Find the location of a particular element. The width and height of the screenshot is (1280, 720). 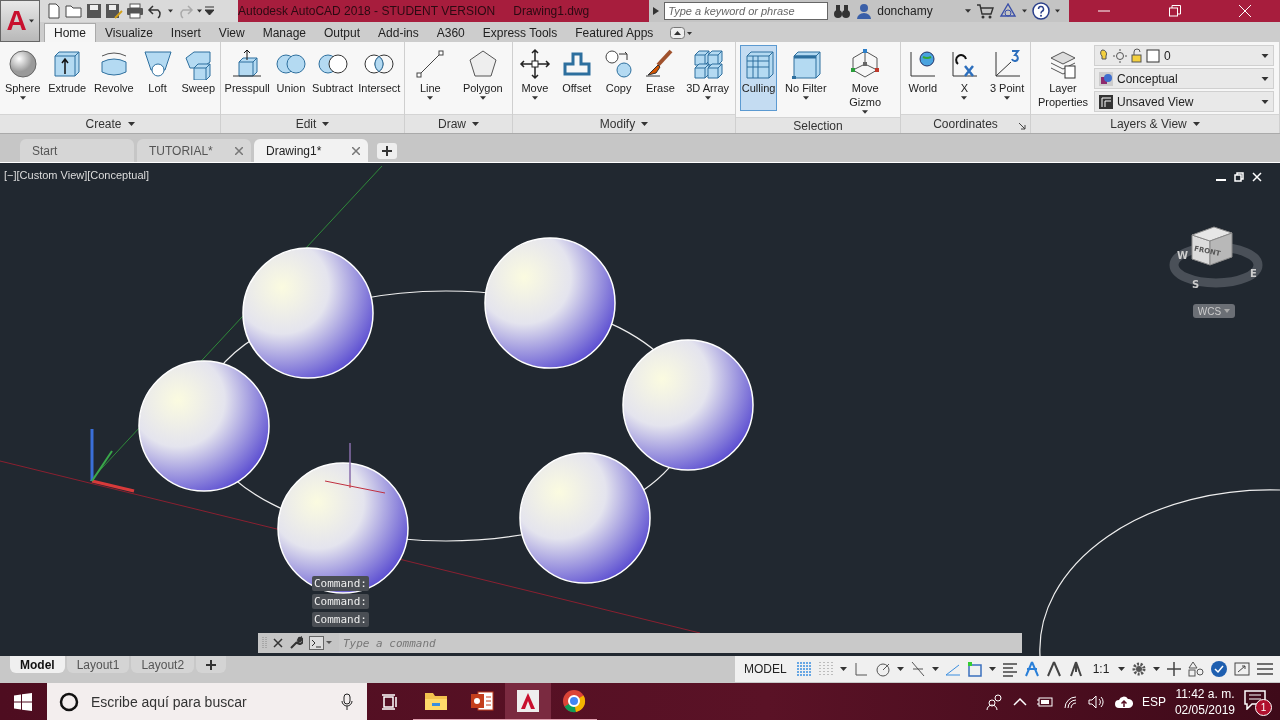

gear-icon is located at coordinates (1139, 669).